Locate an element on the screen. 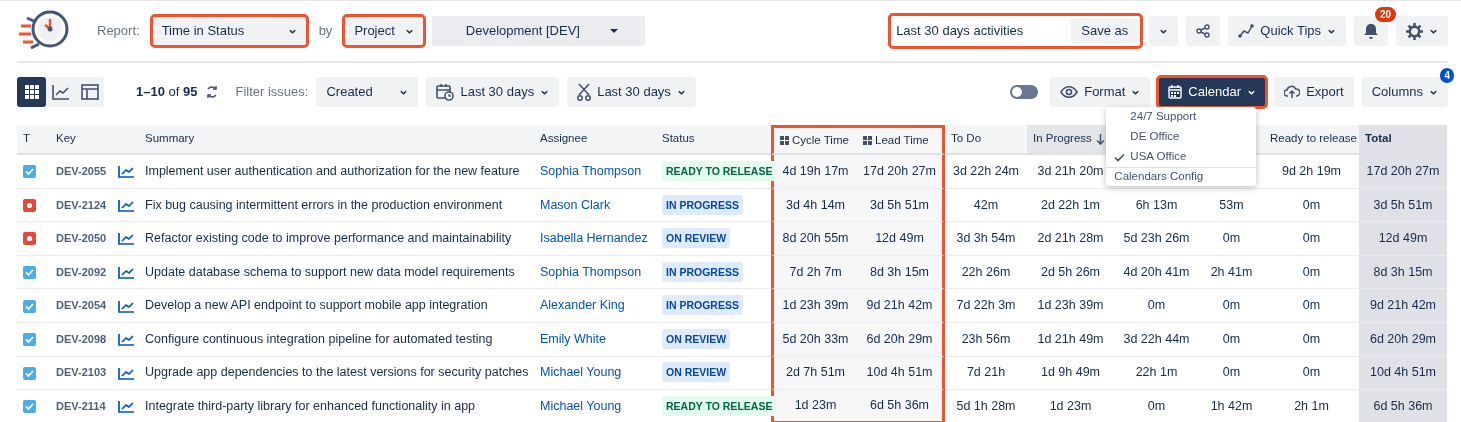  time-cell: 7d 21h is located at coordinates (986, 373).